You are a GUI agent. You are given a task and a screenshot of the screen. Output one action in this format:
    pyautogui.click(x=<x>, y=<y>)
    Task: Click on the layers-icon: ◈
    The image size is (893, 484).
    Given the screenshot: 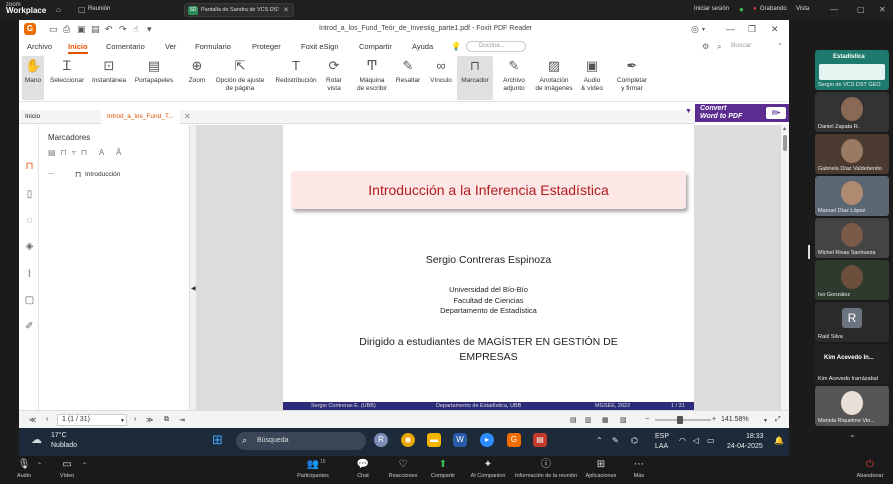 What is the action you would take?
    pyautogui.click(x=29, y=246)
    